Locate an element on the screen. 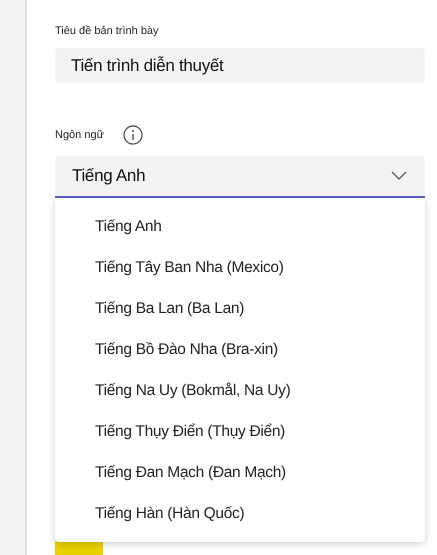  menu-item: Tiếng Anh is located at coordinates (240, 227).